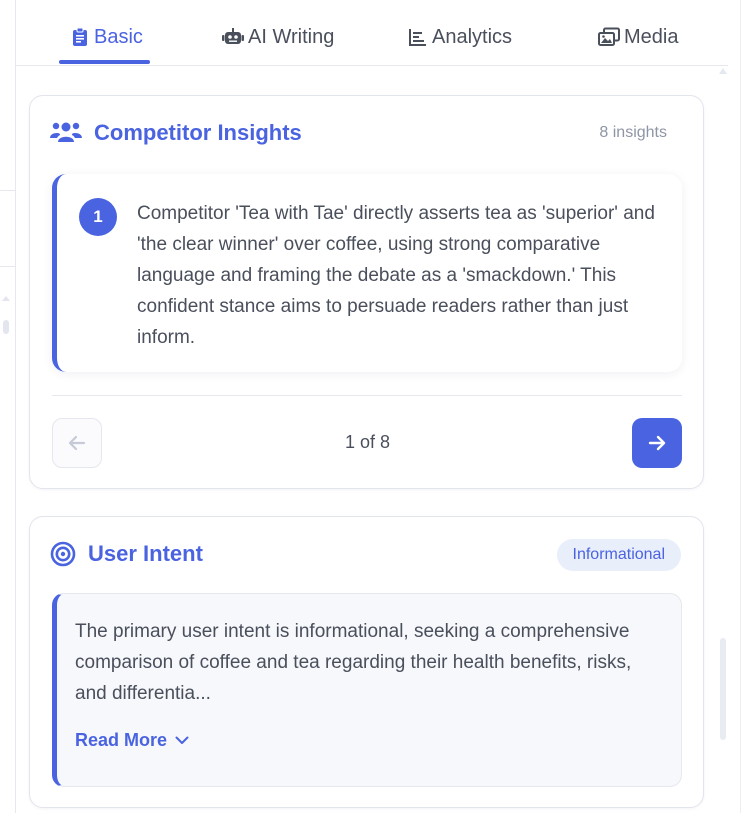  What do you see at coordinates (367, 395) in the screenshot?
I see `divider` at bounding box center [367, 395].